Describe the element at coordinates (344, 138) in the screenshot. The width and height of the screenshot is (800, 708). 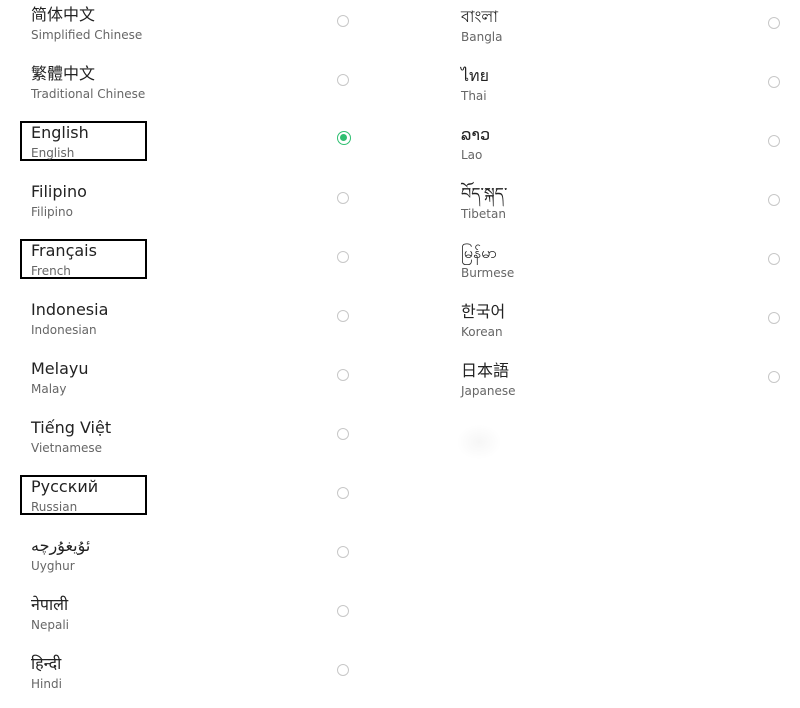
I see `radio-checked-icon` at that location.